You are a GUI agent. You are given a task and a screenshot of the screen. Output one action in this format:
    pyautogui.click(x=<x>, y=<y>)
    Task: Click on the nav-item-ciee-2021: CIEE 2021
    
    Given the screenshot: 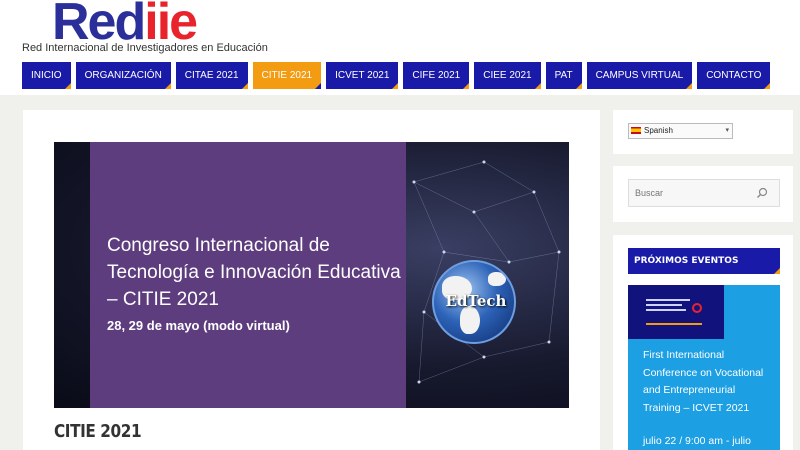 What is the action you would take?
    pyautogui.click(x=507, y=75)
    